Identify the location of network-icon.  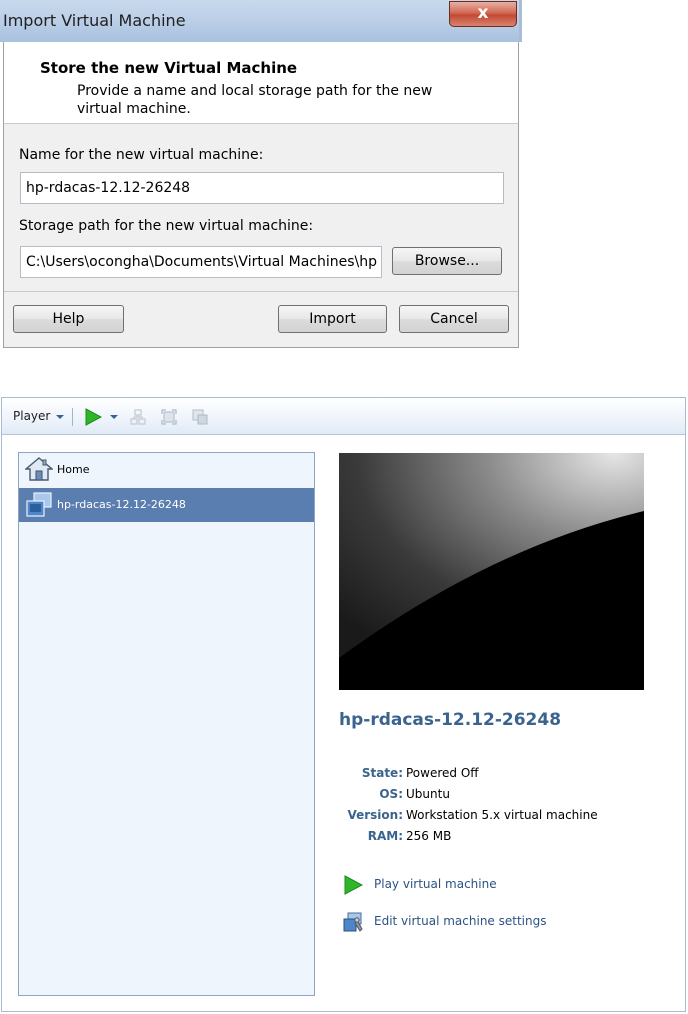
(138, 417).